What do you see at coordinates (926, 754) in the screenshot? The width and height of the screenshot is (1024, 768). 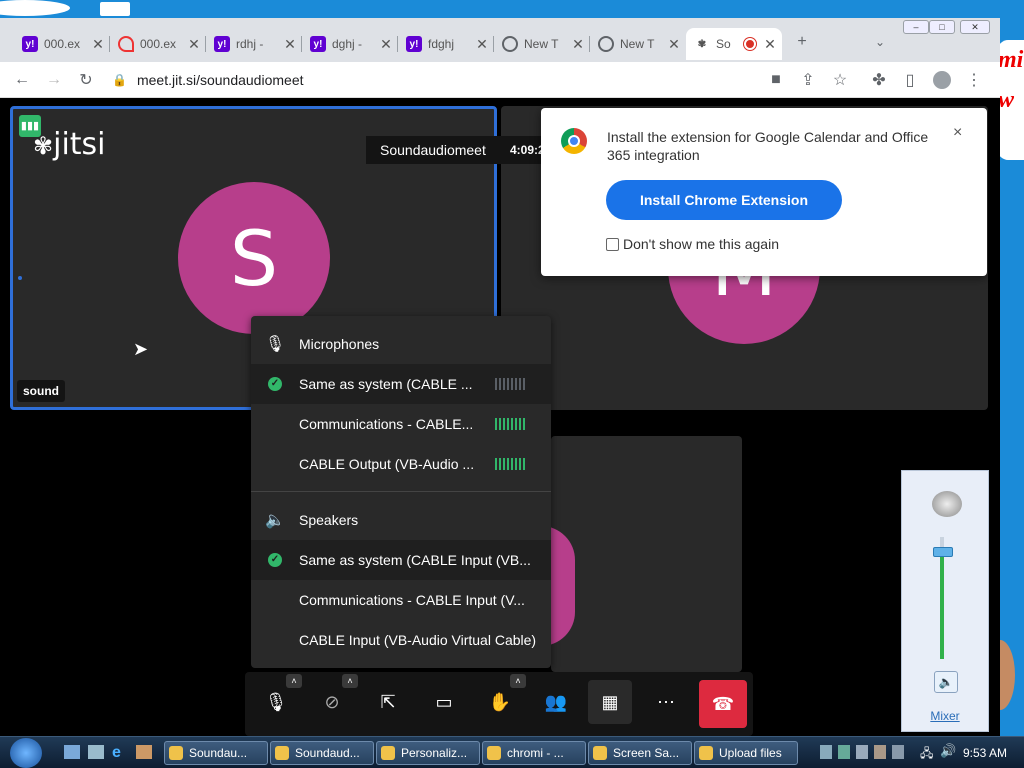 I see `network-icon: 🖧` at bounding box center [926, 754].